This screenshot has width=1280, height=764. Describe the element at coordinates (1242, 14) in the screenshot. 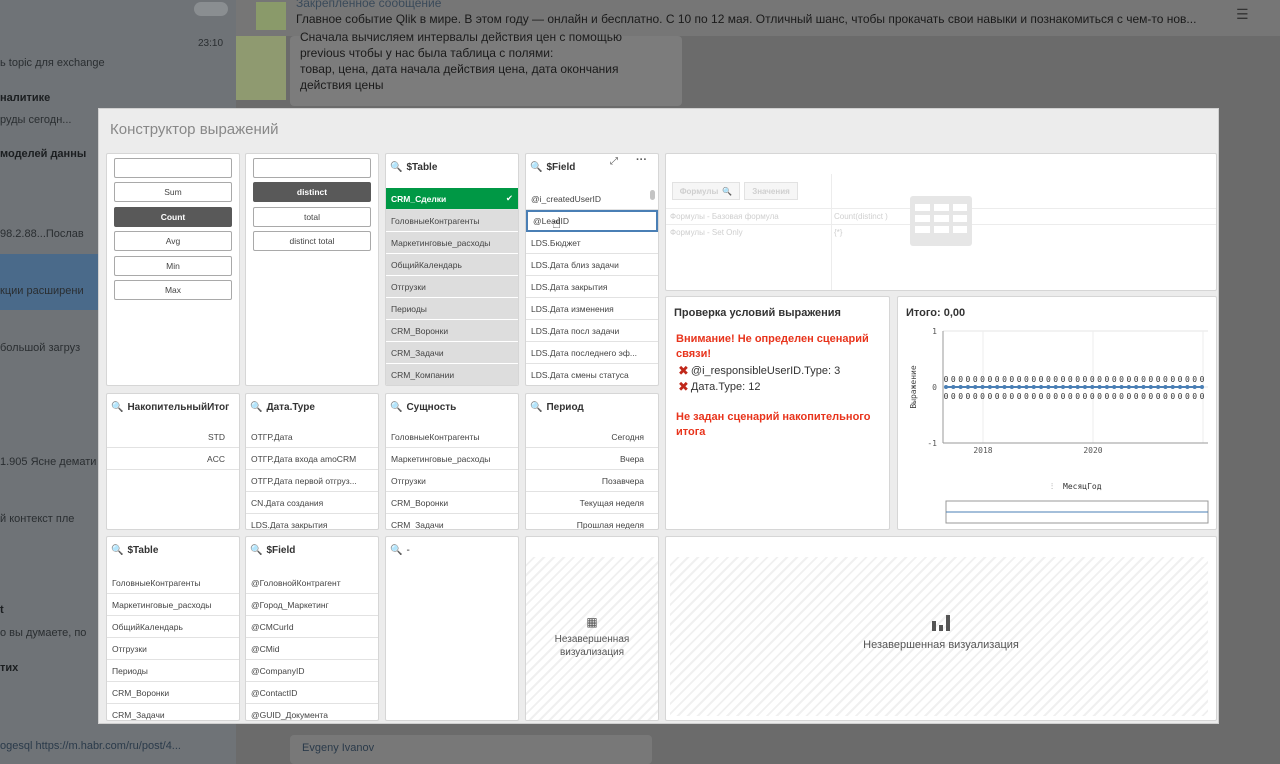

I see `pinned-menu-icon: ☰` at that location.